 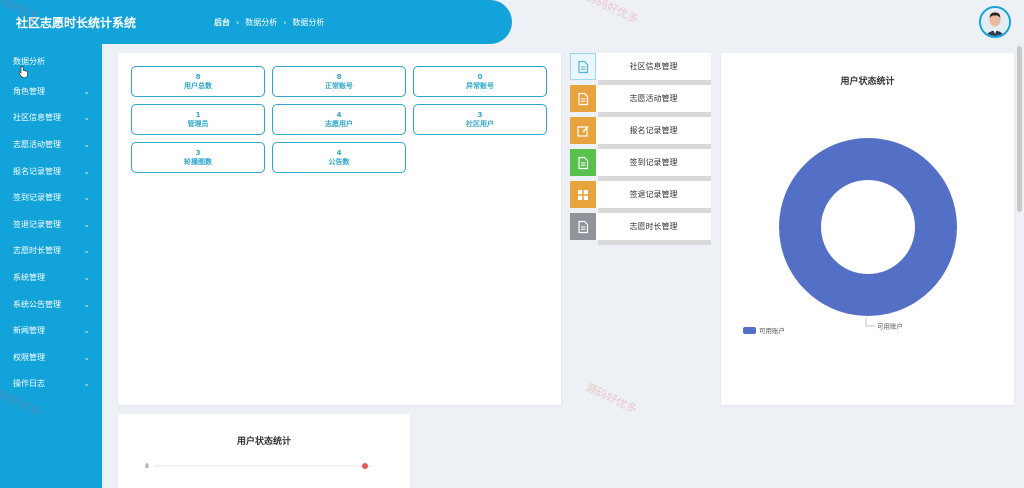 What do you see at coordinates (339, 123) in the screenshot?
I see `stat-label: 志愿用户` at bounding box center [339, 123].